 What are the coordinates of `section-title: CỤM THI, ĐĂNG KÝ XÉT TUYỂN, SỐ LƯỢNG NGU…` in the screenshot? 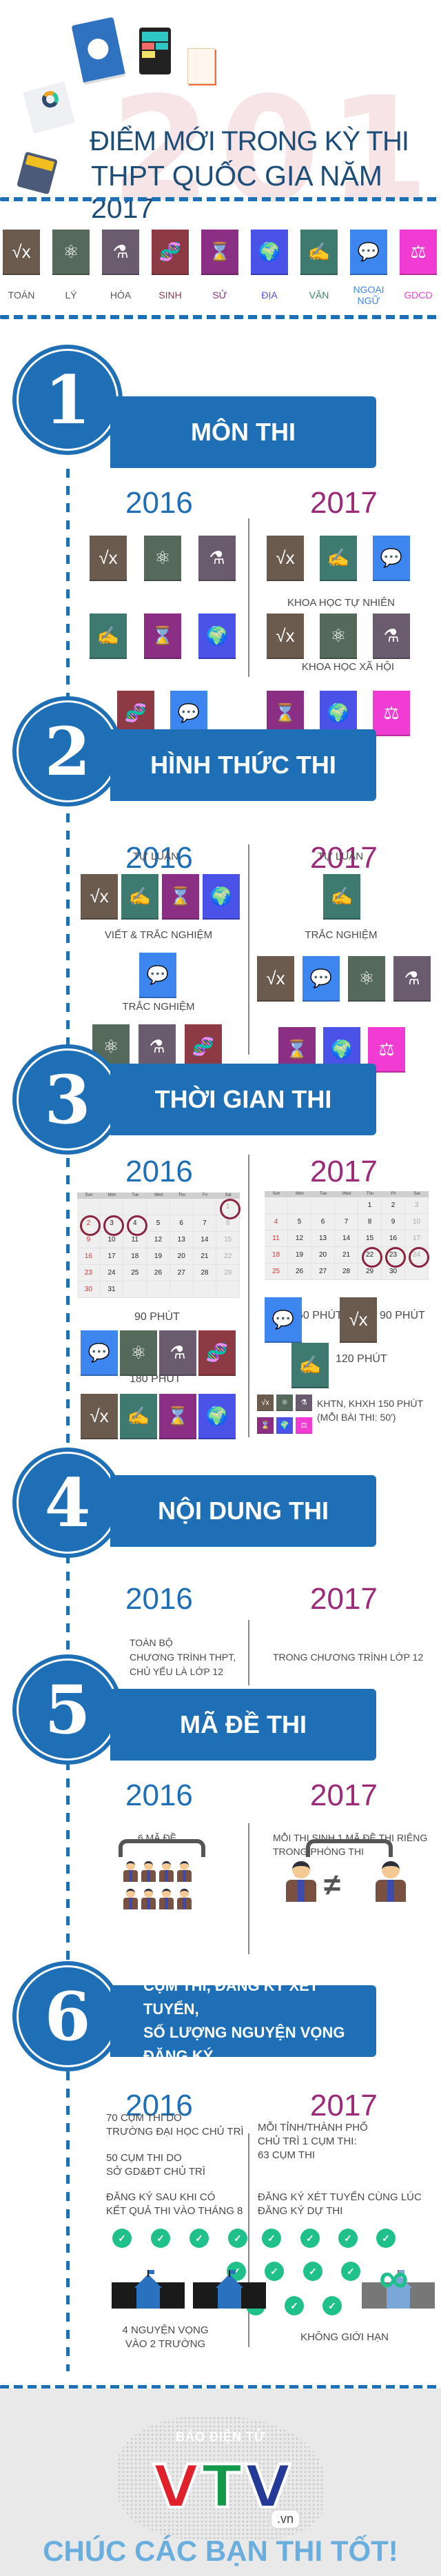 It's located at (243, 2021).